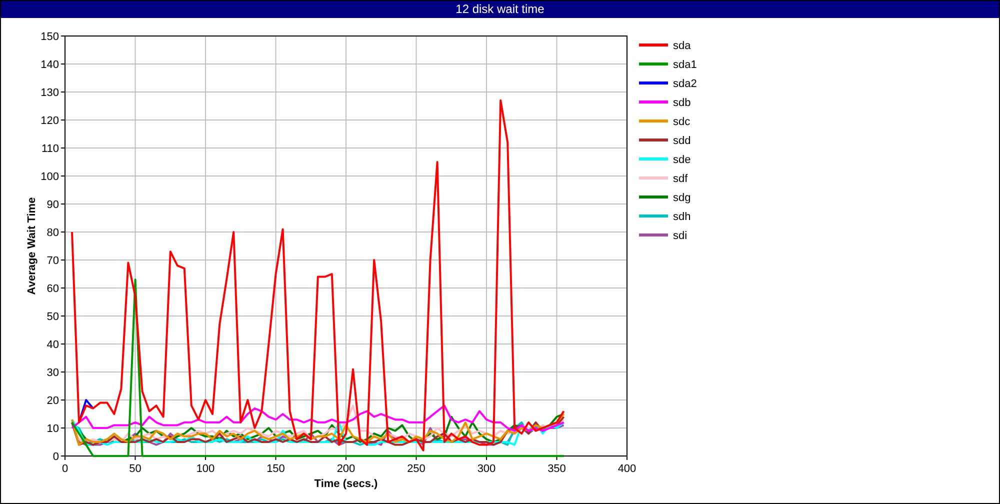 The height and width of the screenshot is (504, 1000). I want to click on window-title: 12 disk wait time, so click(500, 9).